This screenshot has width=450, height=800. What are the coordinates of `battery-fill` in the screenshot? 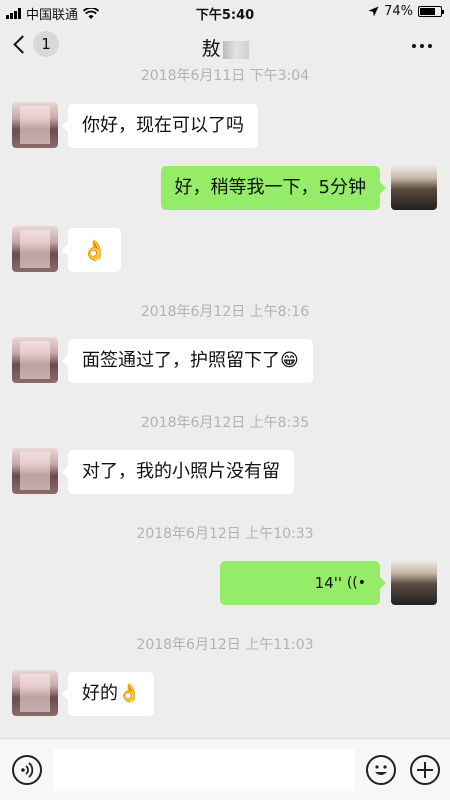 It's located at (427, 11).